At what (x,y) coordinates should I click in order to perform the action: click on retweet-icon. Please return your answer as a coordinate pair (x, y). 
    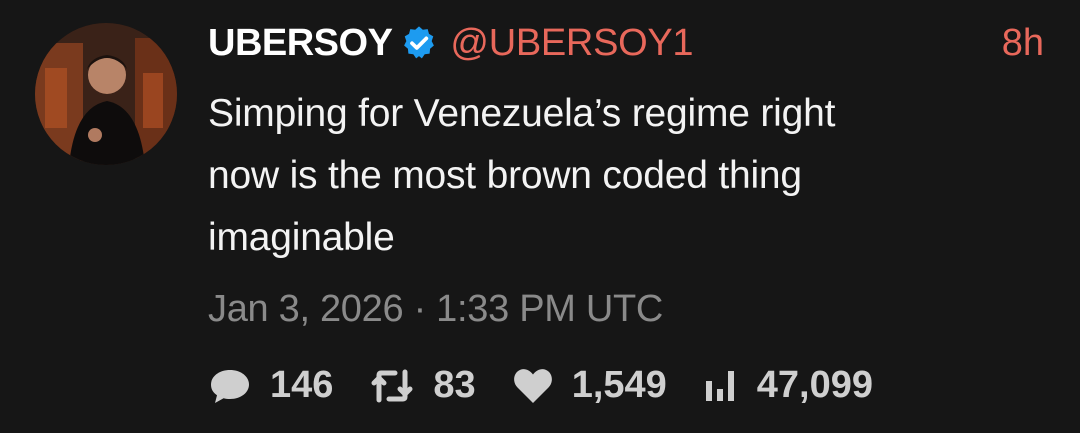
    Looking at the image, I should click on (392, 385).